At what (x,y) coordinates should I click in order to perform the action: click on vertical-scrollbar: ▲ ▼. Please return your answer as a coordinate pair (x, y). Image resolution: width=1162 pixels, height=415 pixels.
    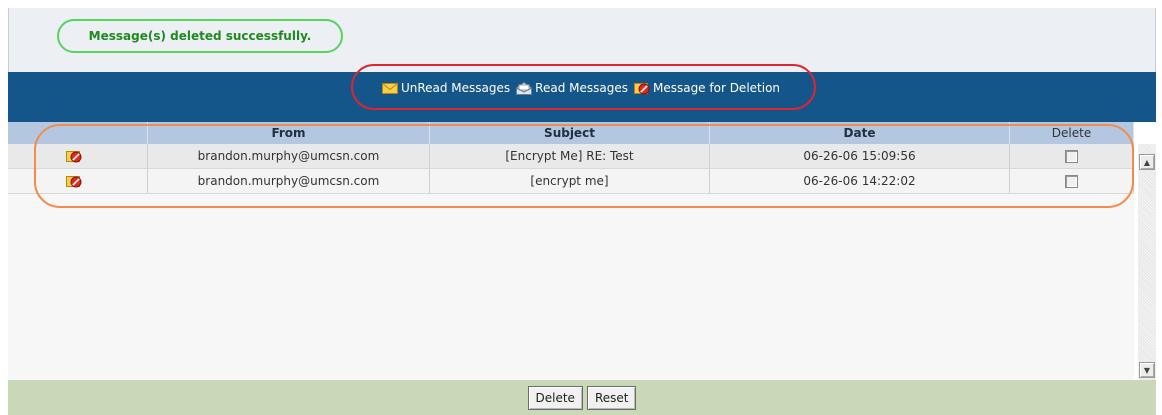
    Looking at the image, I should click on (1147, 262).